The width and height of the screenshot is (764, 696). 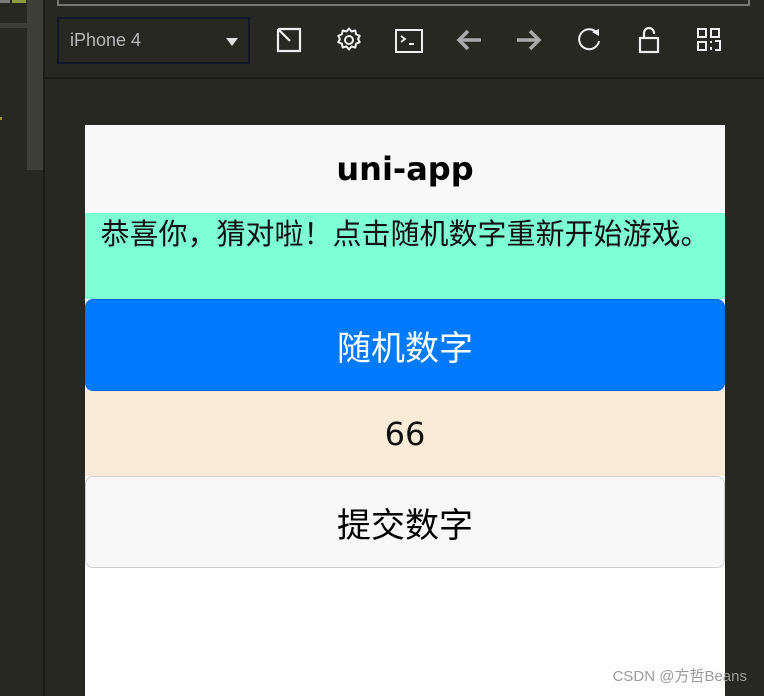 I want to click on submit-number-button: 提交数字, so click(x=405, y=522).